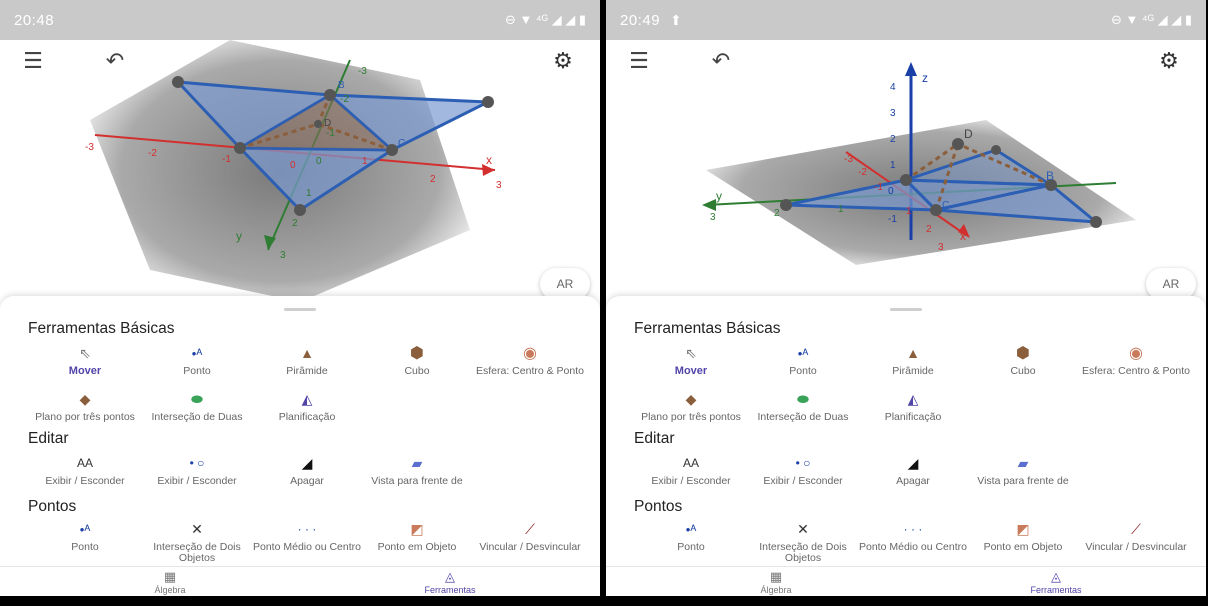  What do you see at coordinates (803, 417) in the screenshot?
I see `tool-label: Interseção de Duas` at bounding box center [803, 417].